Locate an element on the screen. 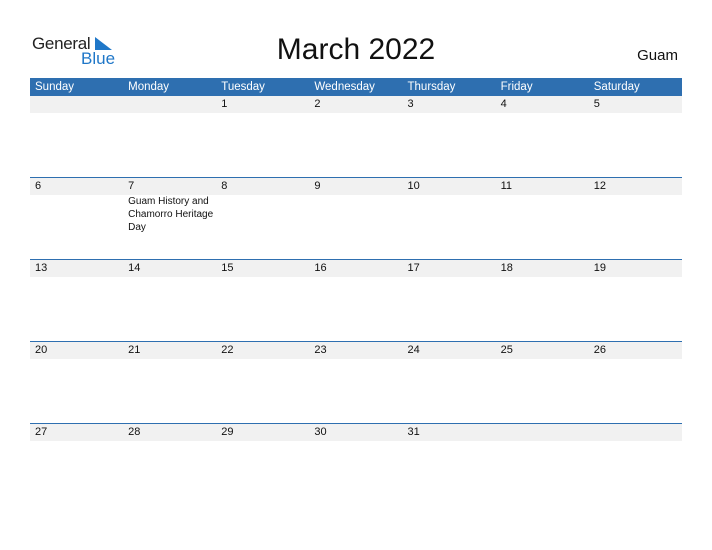 The image size is (712, 550). weekday-sunday: Sunday is located at coordinates (55, 87).